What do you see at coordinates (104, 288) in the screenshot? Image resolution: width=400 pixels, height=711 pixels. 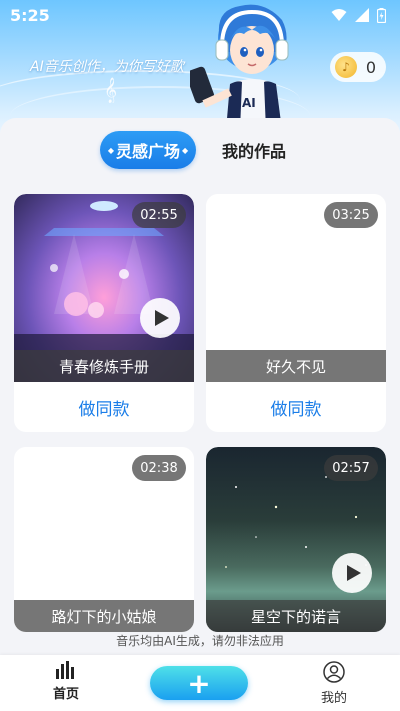 I see `song-cover: 02:55 青春修炼手册` at bounding box center [104, 288].